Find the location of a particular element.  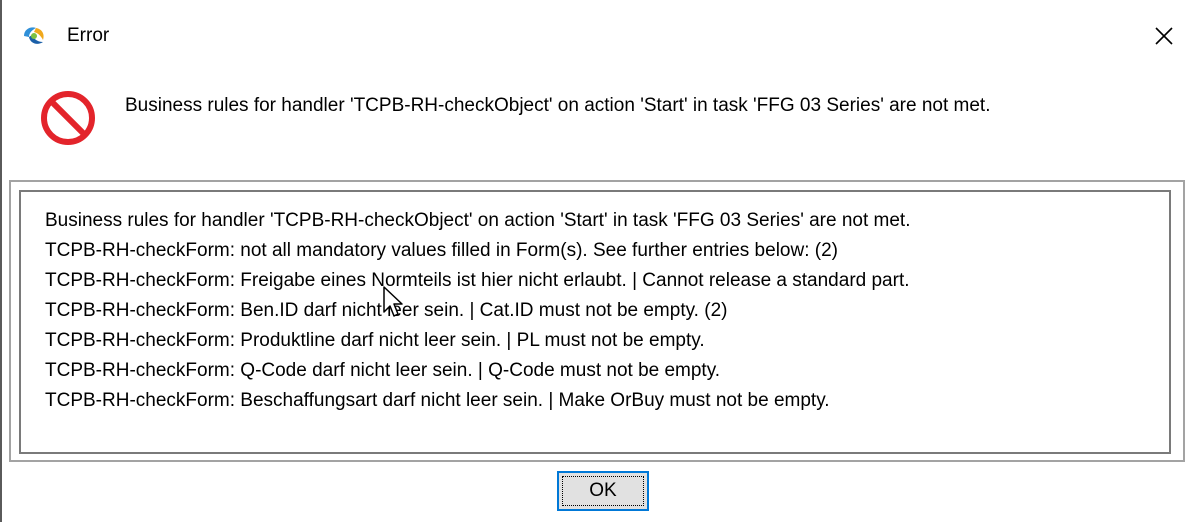

app-logo-icon is located at coordinates (34, 35).